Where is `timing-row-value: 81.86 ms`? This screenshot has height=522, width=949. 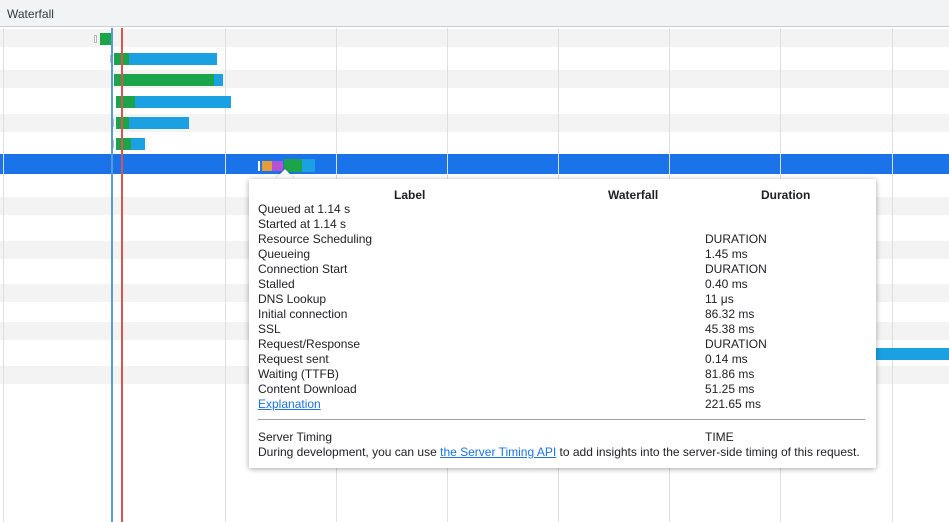
timing-row-value: 81.86 ms is located at coordinates (730, 374).